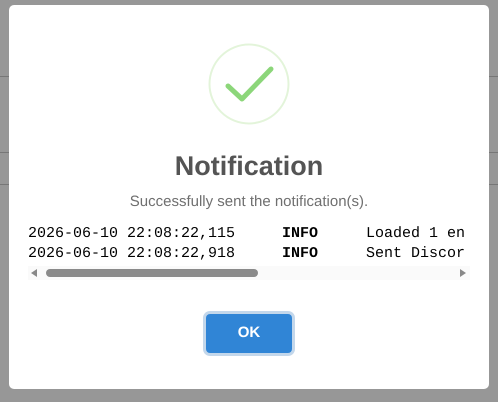  What do you see at coordinates (249, 166) in the screenshot?
I see `dialog-title: Notification` at bounding box center [249, 166].